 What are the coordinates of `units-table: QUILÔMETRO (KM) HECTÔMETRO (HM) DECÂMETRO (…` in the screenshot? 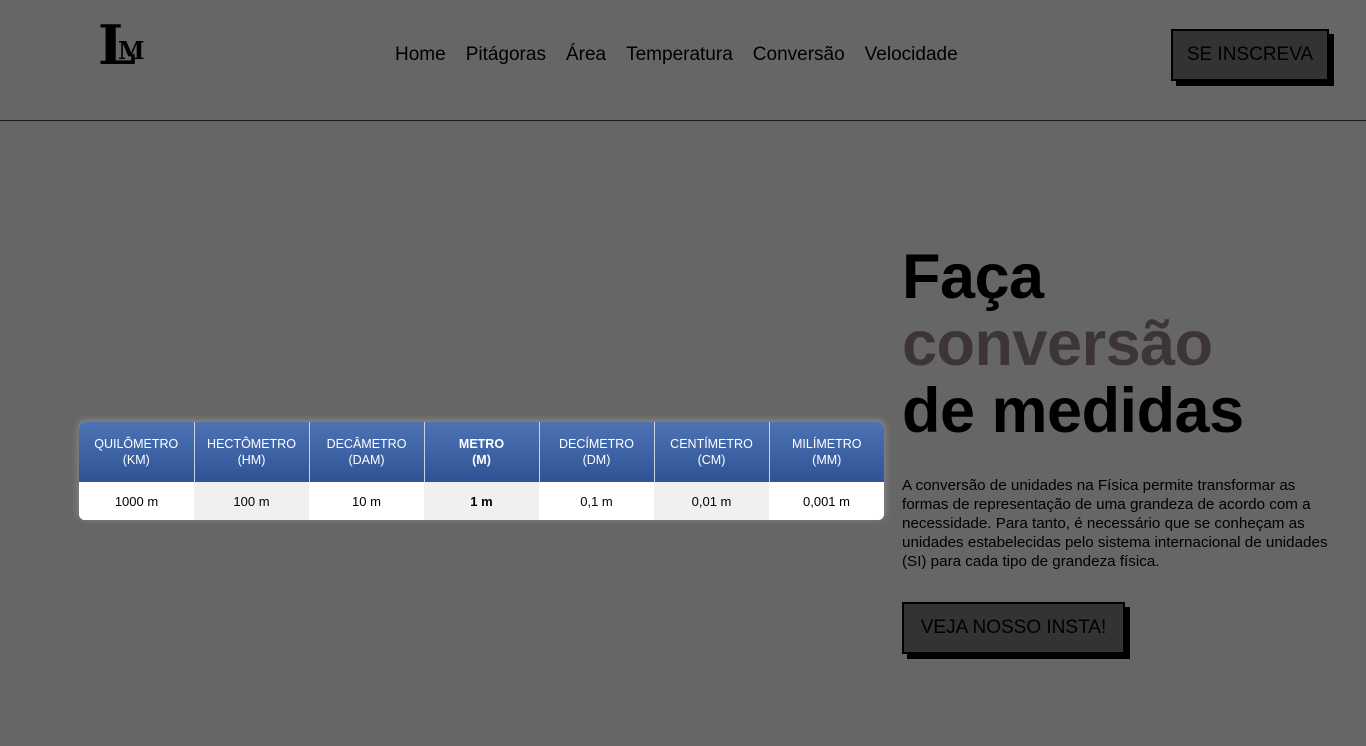 It's located at (481, 471).